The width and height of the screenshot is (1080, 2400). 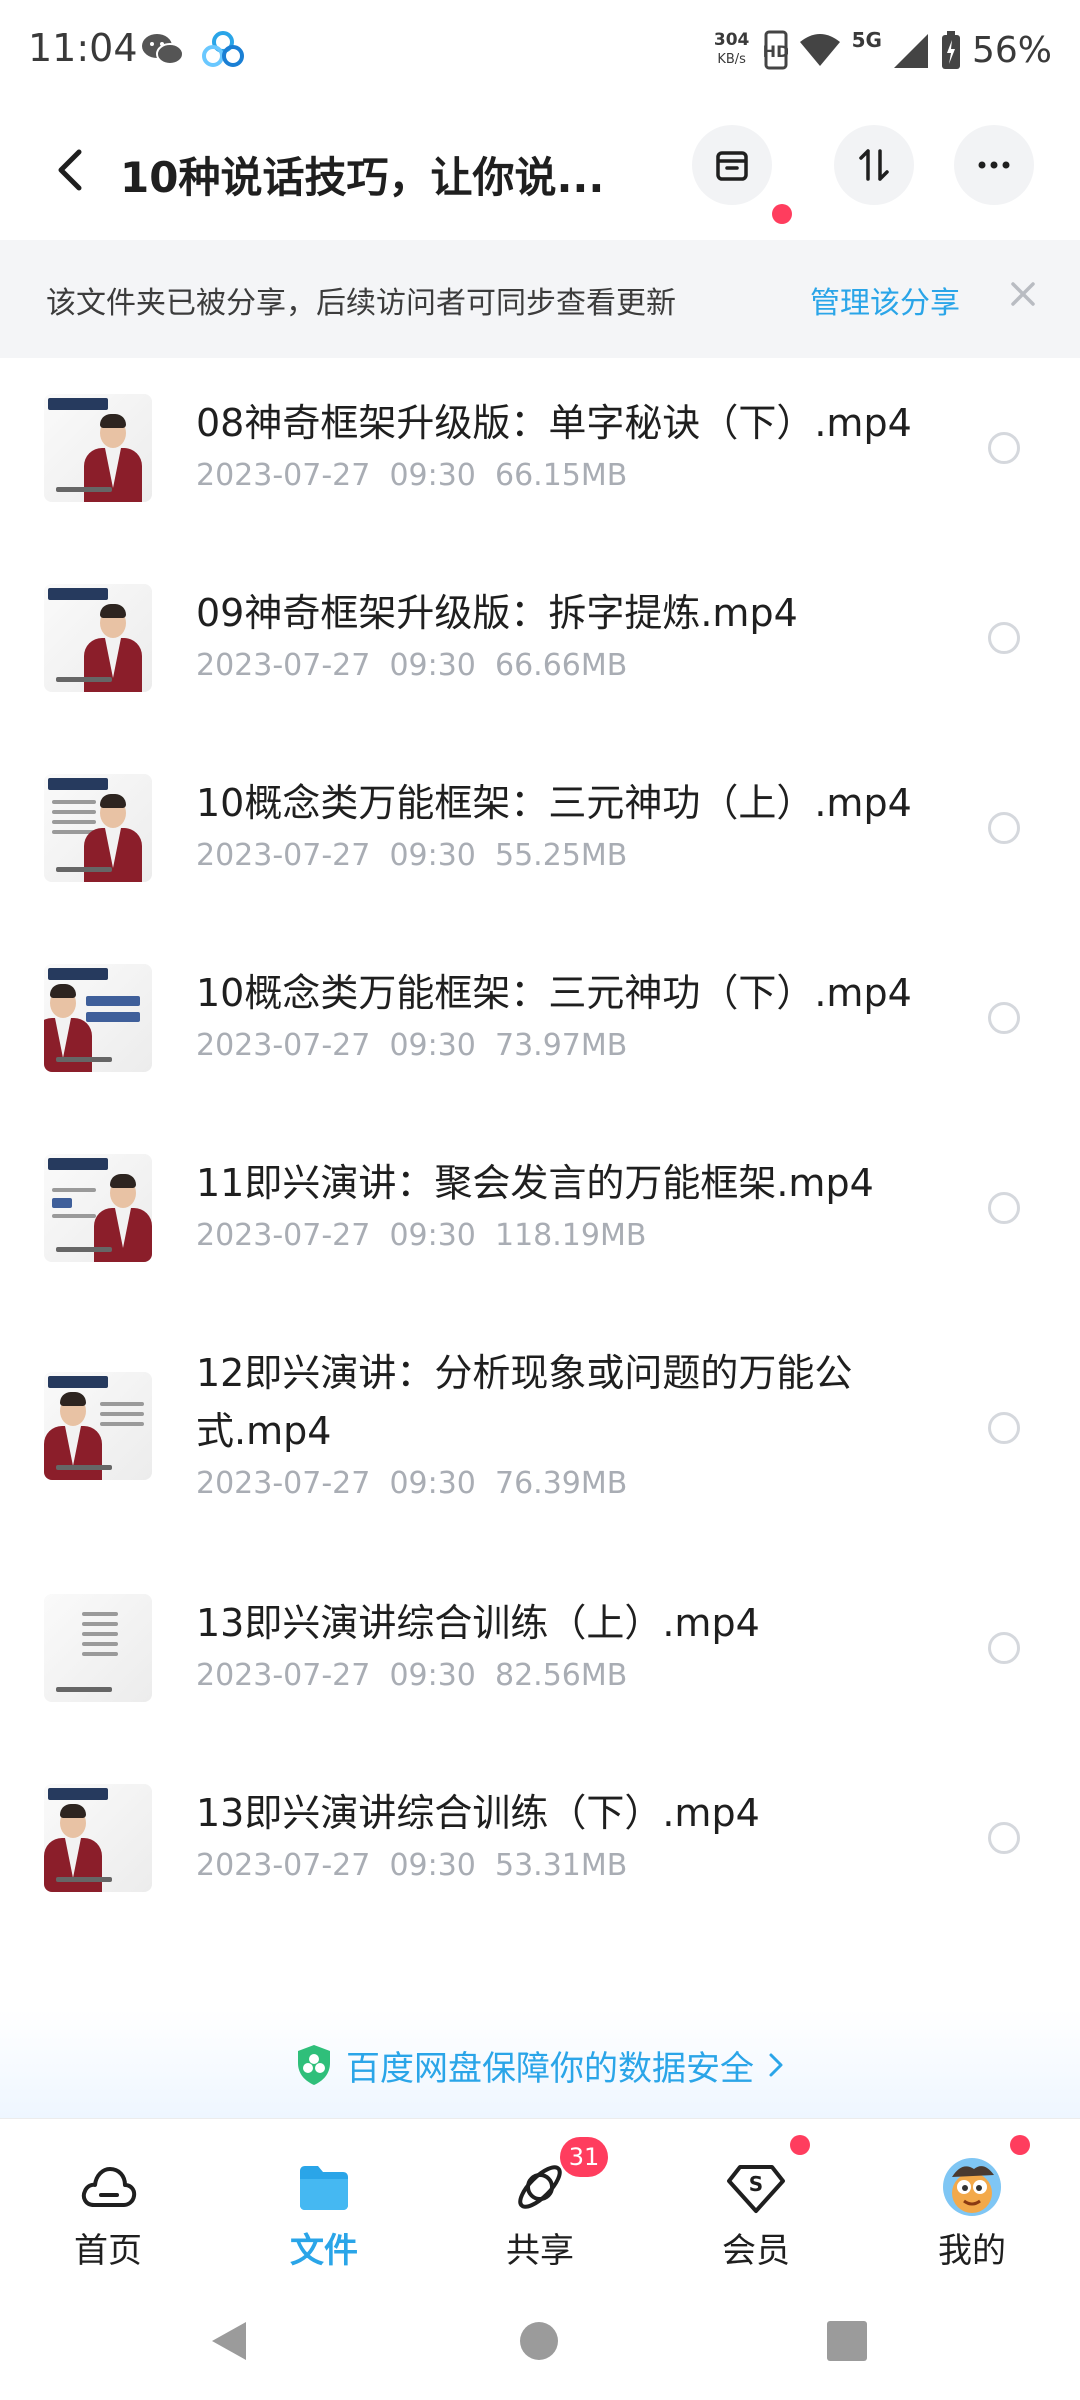 I want to click on archive-button, so click(x=732, y=165).